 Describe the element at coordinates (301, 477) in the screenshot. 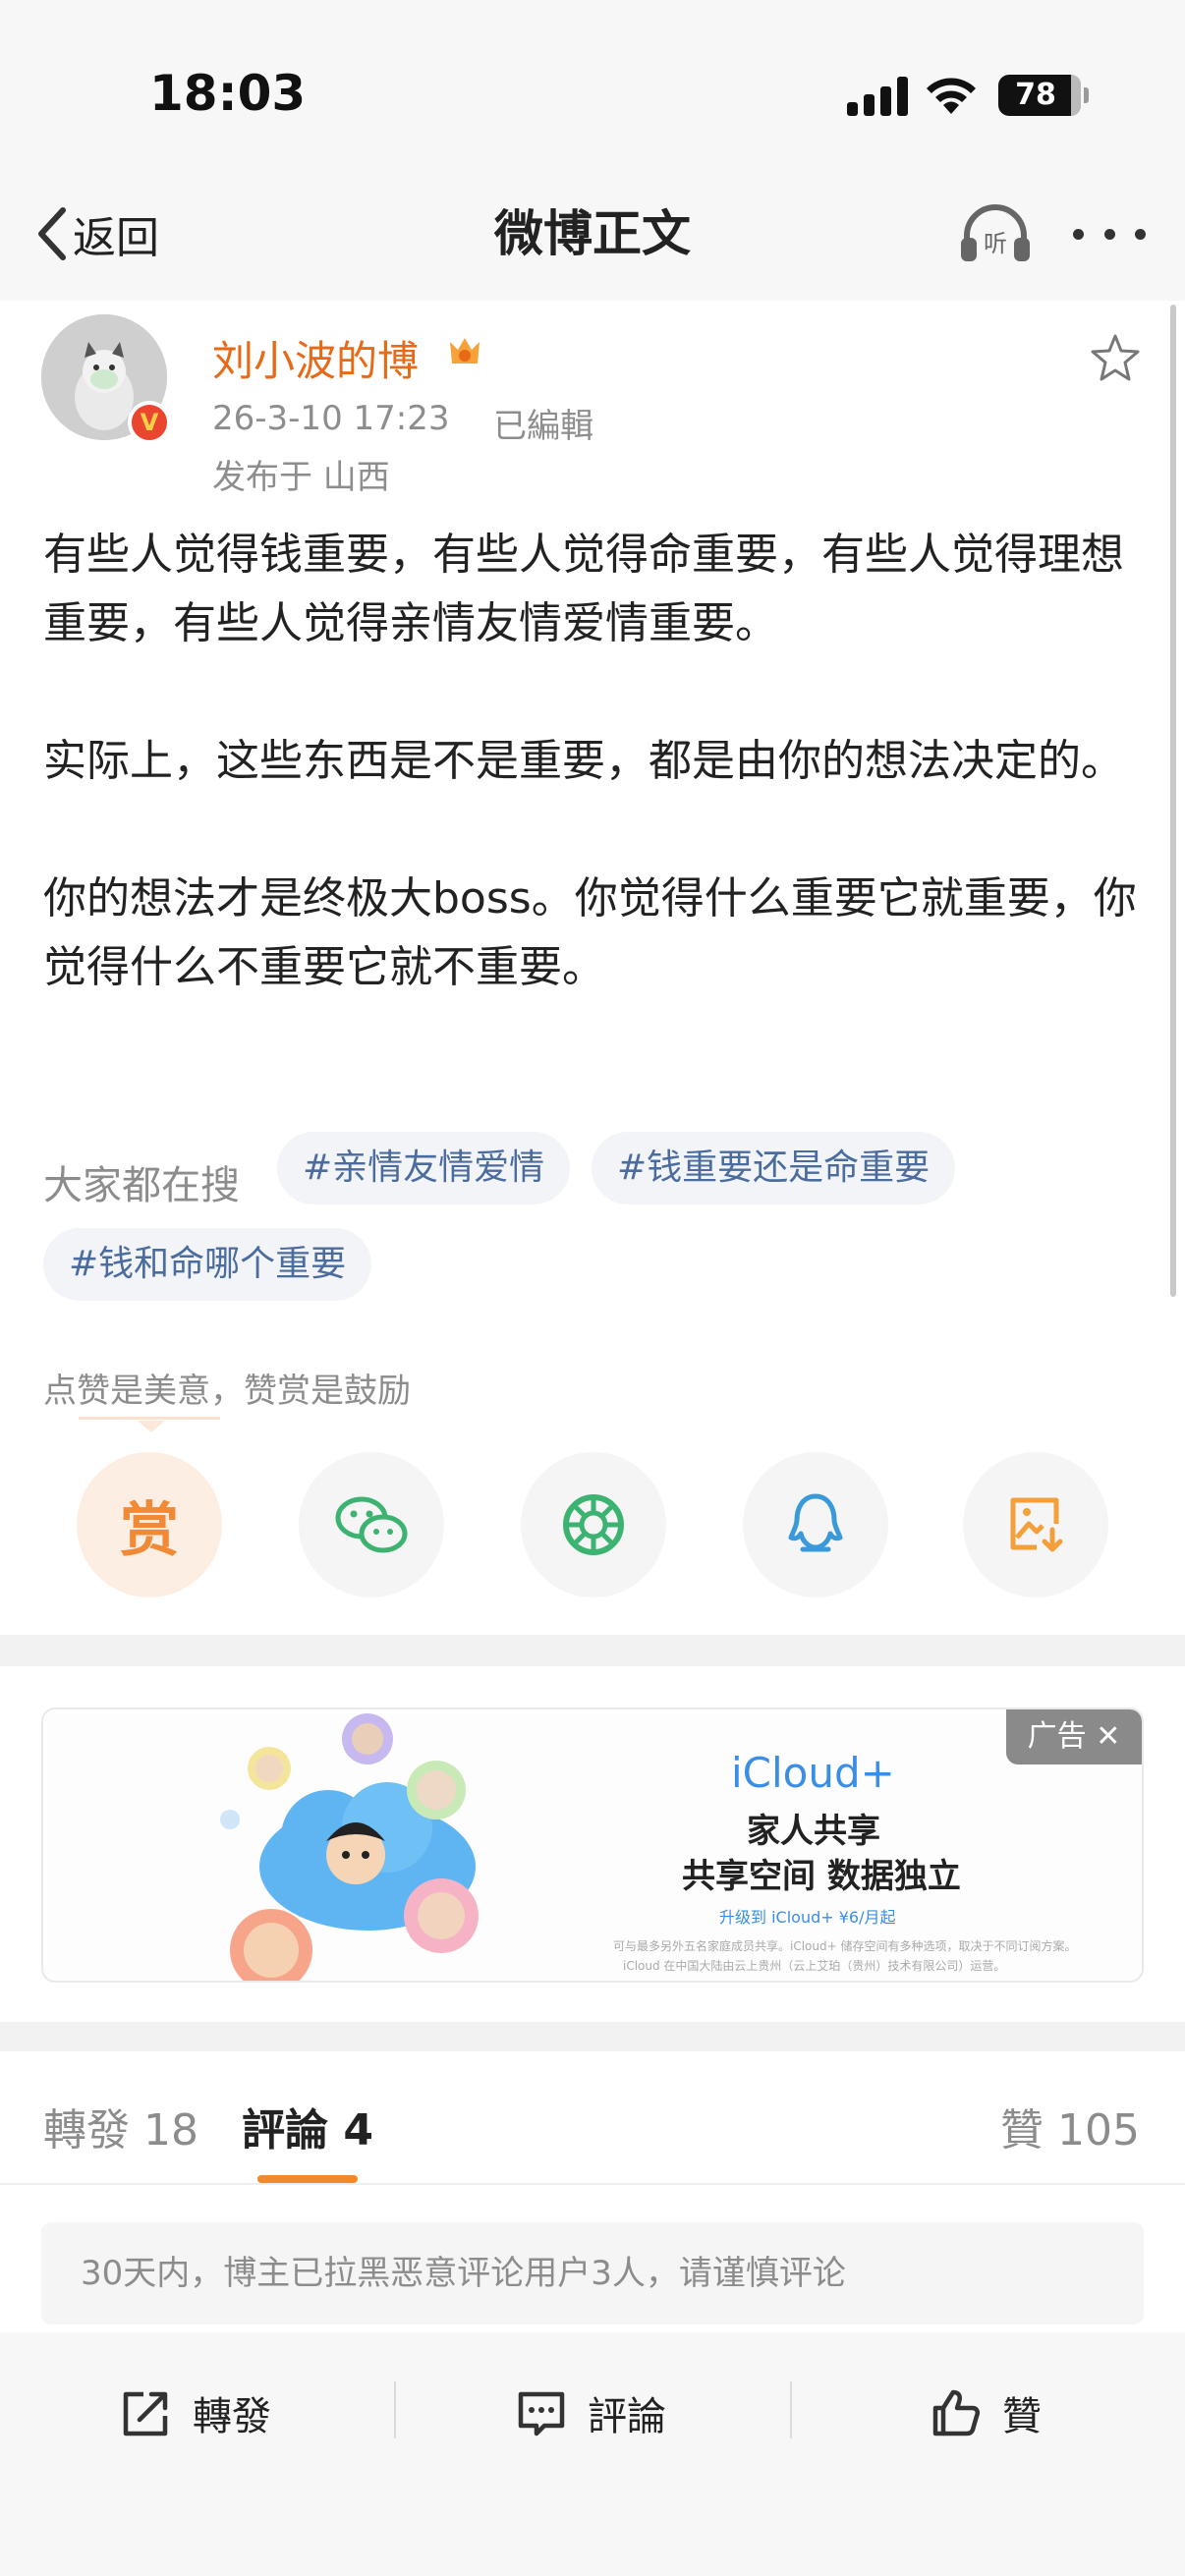

I see `post-location: 发布于 山西` at that location.